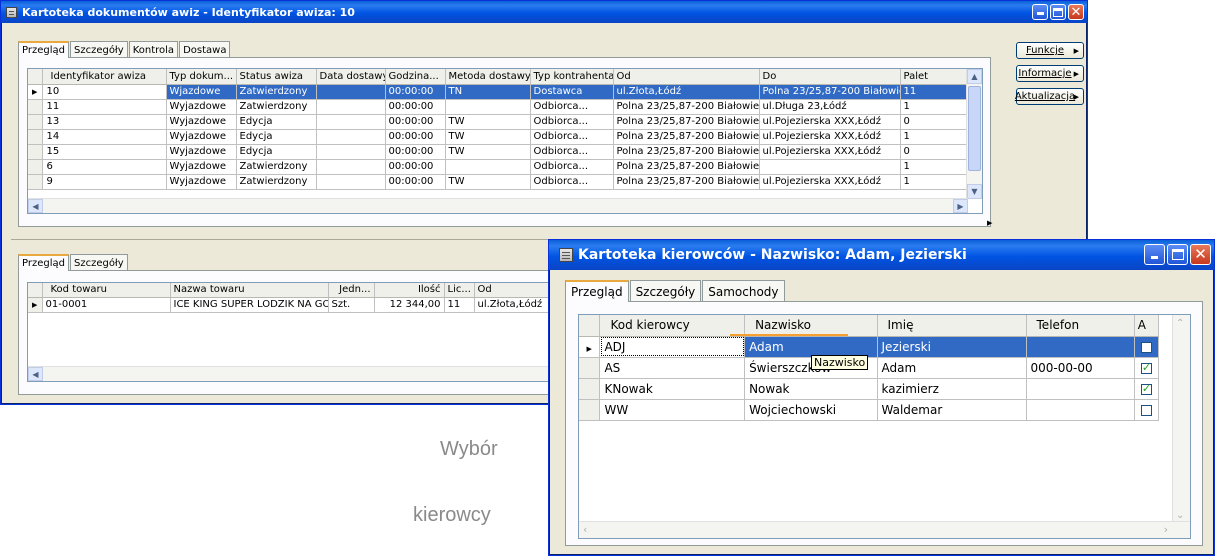 The height and width of the screenshot is (557, 1216). I want to click on informacje-button: Informacje ▶, so click(1050, 73).